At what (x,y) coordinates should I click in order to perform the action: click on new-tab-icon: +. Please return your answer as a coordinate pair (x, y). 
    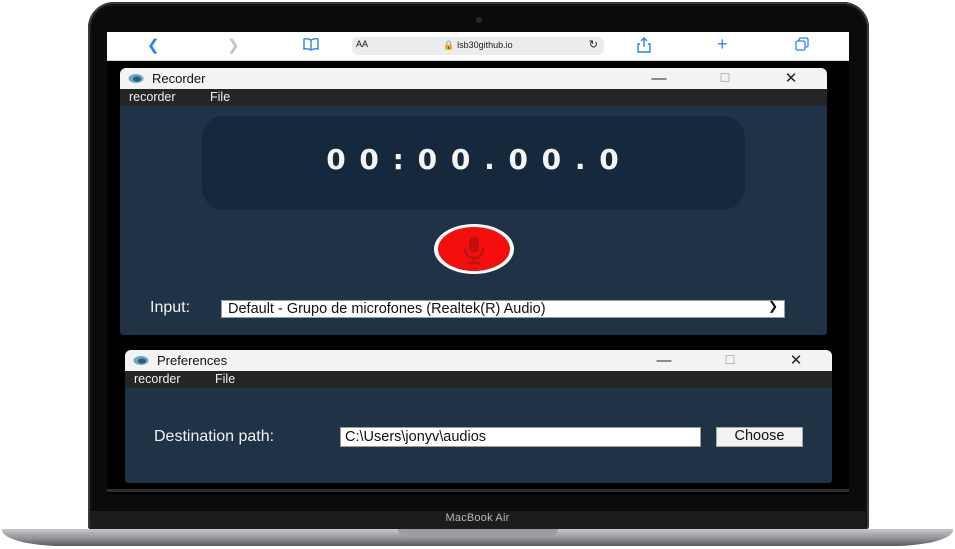
    Looking at the image, I should click on (722, 44).